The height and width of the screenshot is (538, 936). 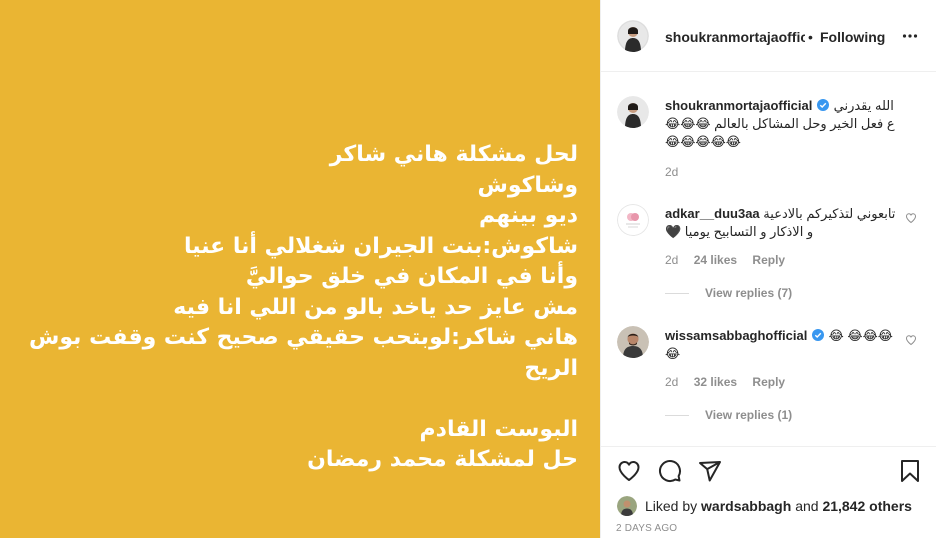 I want to click on view-replies-button: View replies (1), so click(x=728, y=415).